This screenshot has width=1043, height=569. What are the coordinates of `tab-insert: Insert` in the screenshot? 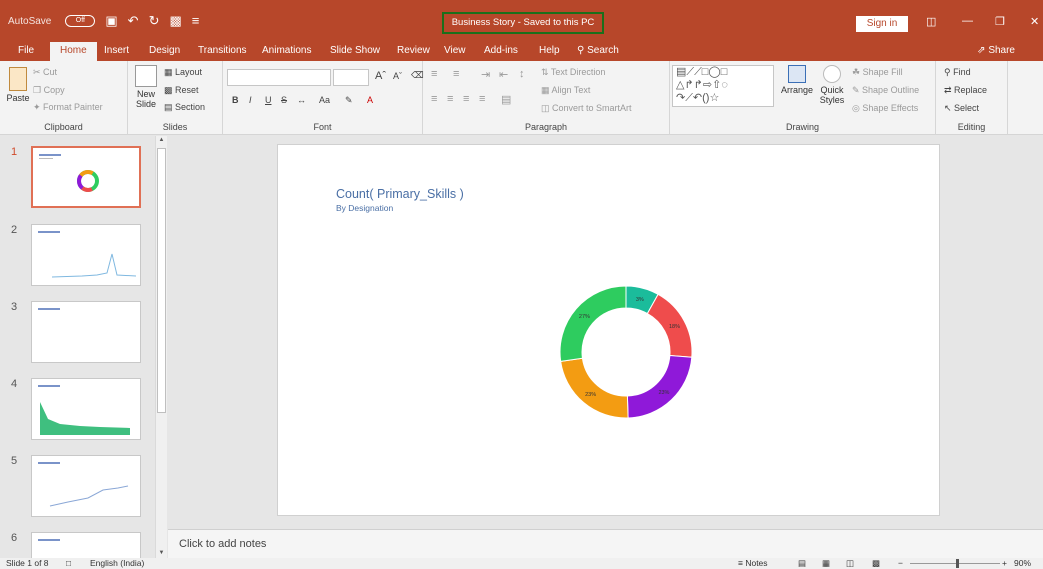 It's located at (116, 50).